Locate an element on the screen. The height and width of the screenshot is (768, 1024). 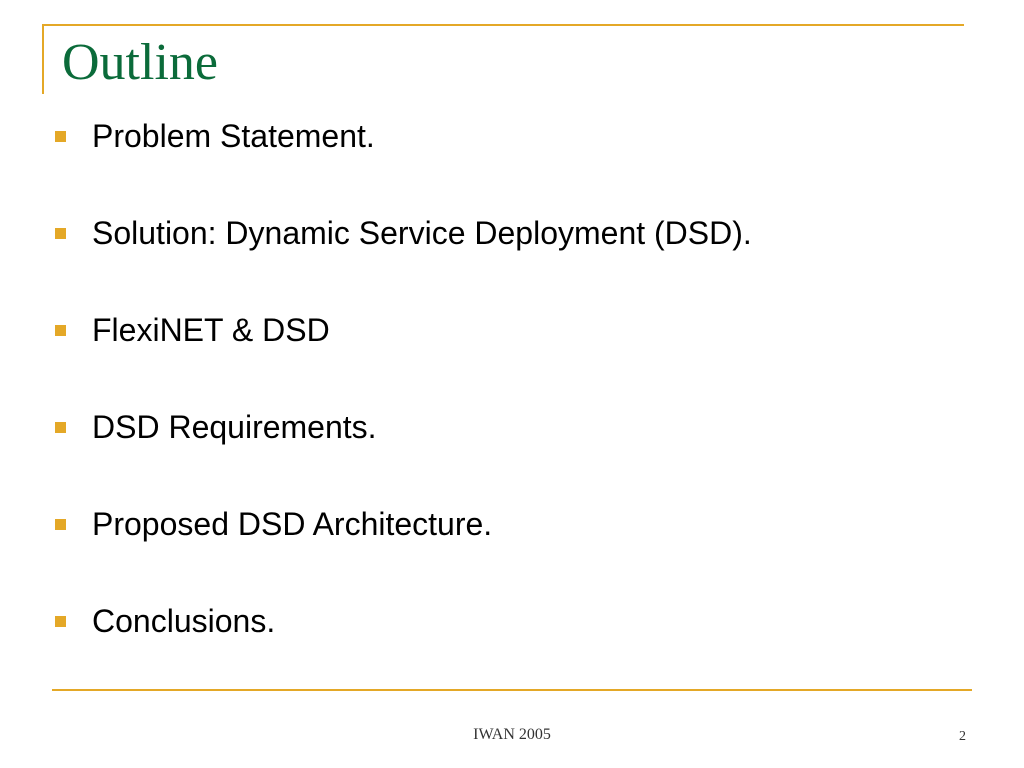
footer-event: IWAN 2005 is located at coordinates (512, 734).